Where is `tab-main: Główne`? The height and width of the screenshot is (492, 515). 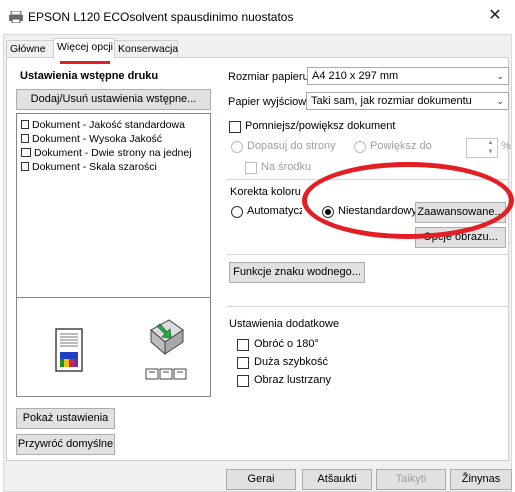
tab-main: Główne is located at coordinates (30, 49).